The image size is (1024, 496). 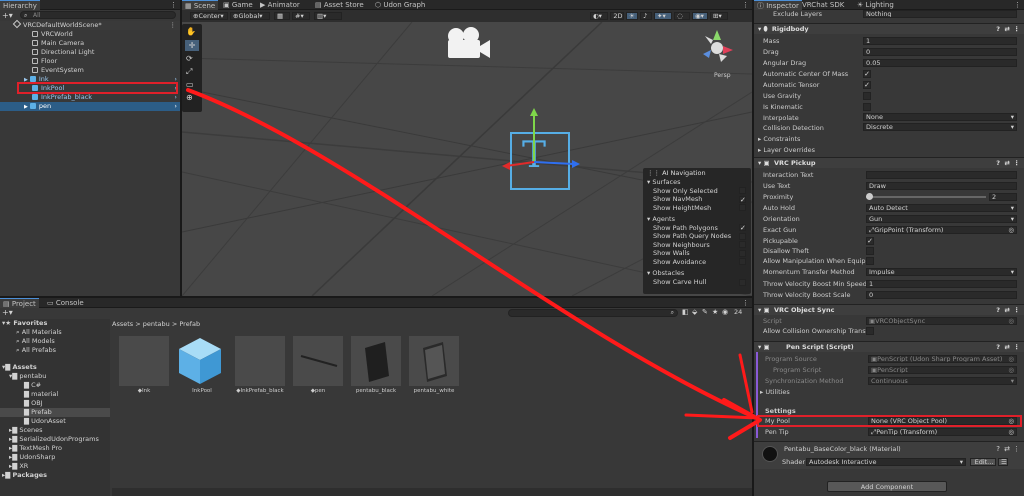 I want to click on pen-script-header: ▾ ▣ Pen Script (Script) ? ⇄ ⋮, so click(x=889, y=346).